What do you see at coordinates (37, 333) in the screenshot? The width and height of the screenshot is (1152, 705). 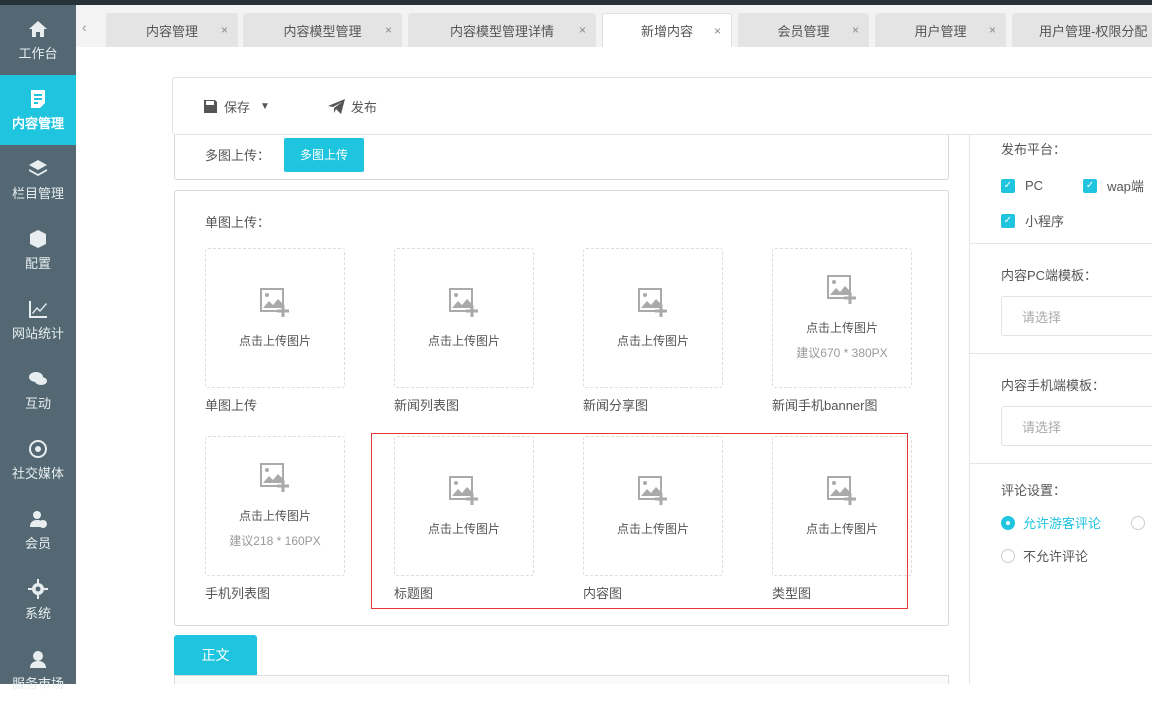 I see `sidebar-item-label: 网站统计` at bounding box center [37, 333].